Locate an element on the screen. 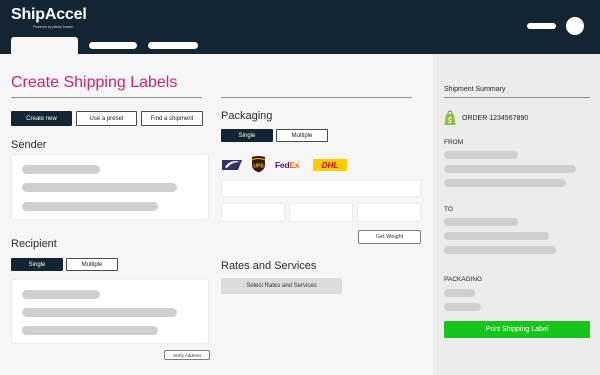 The image size is (600, 375). avatar is located at coordinates (575, 26).